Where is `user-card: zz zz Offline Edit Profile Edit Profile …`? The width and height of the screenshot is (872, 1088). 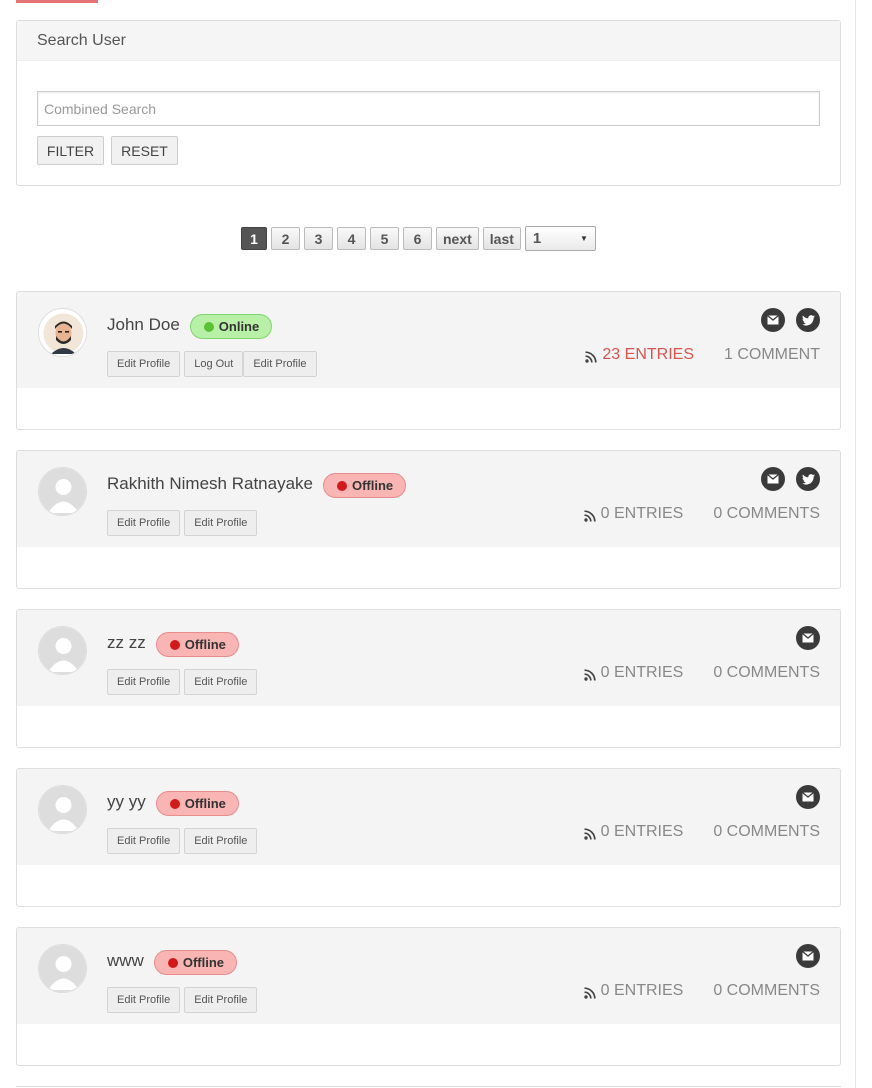
user-card: zz zz Offline Edit Profile Edit Profile … is located at coordinates (428, 678).